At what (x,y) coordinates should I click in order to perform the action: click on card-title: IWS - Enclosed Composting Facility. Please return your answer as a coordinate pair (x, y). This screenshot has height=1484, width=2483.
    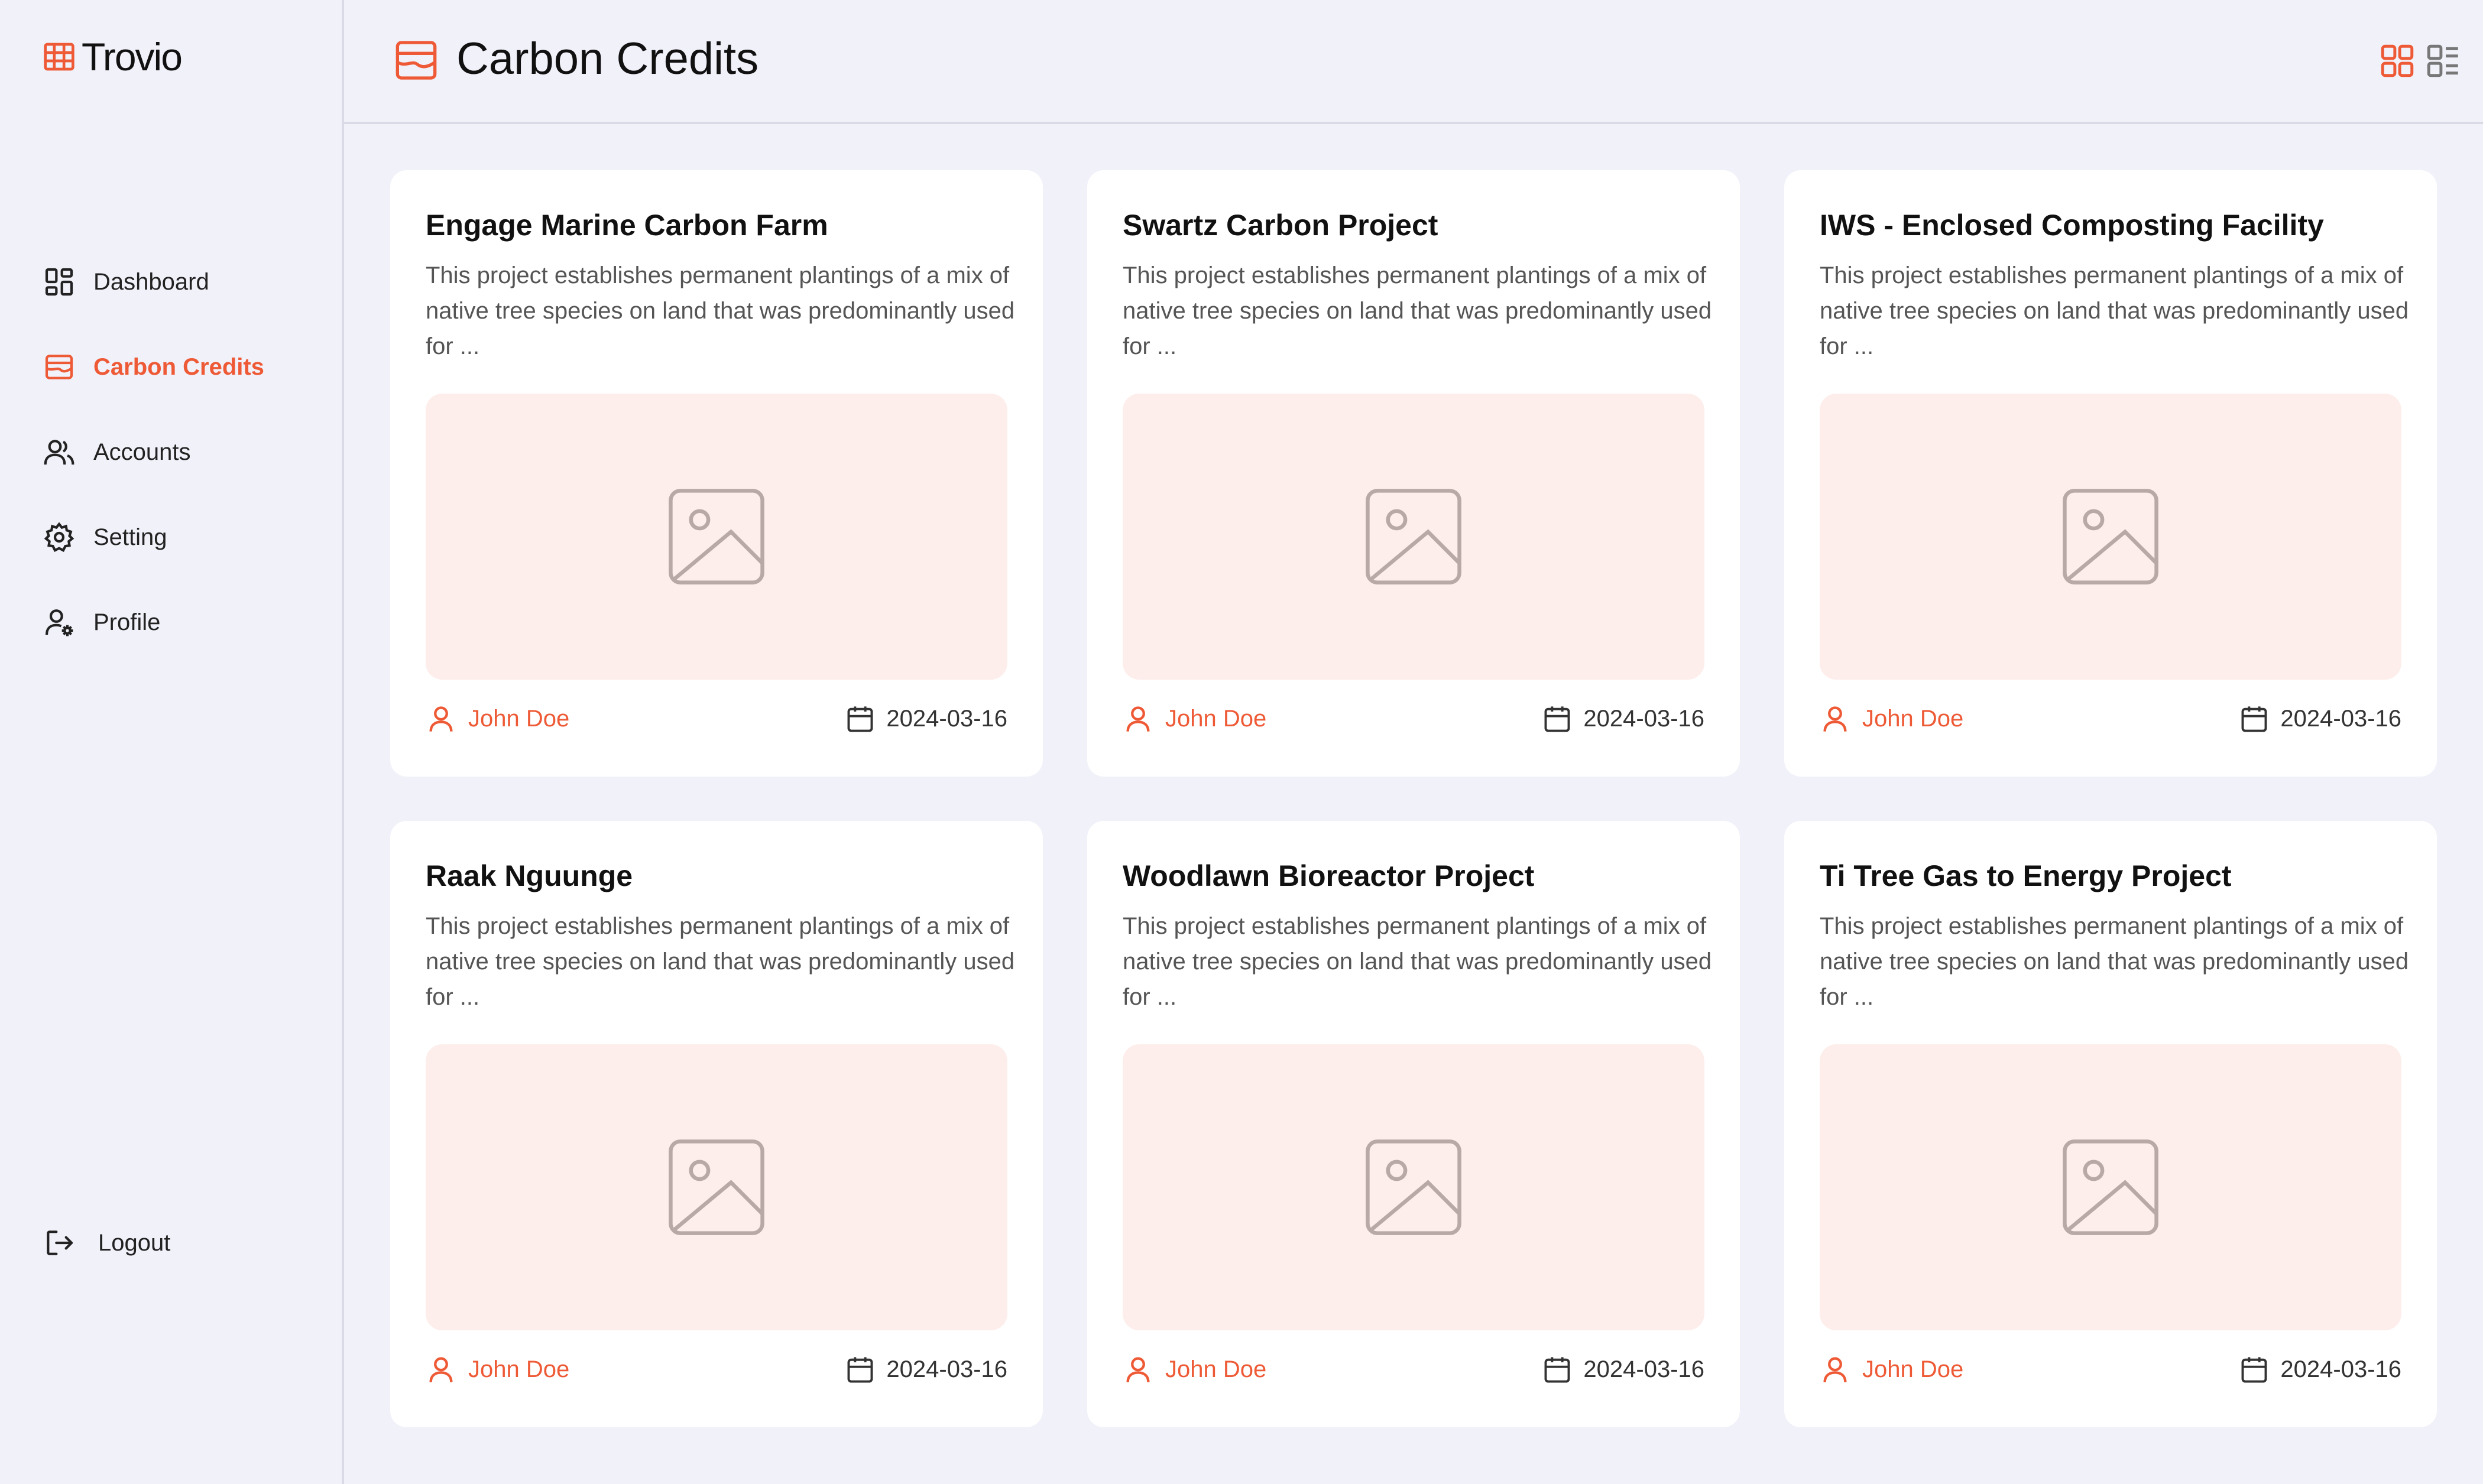
    Looking at the image, I should click on (2072, 225).